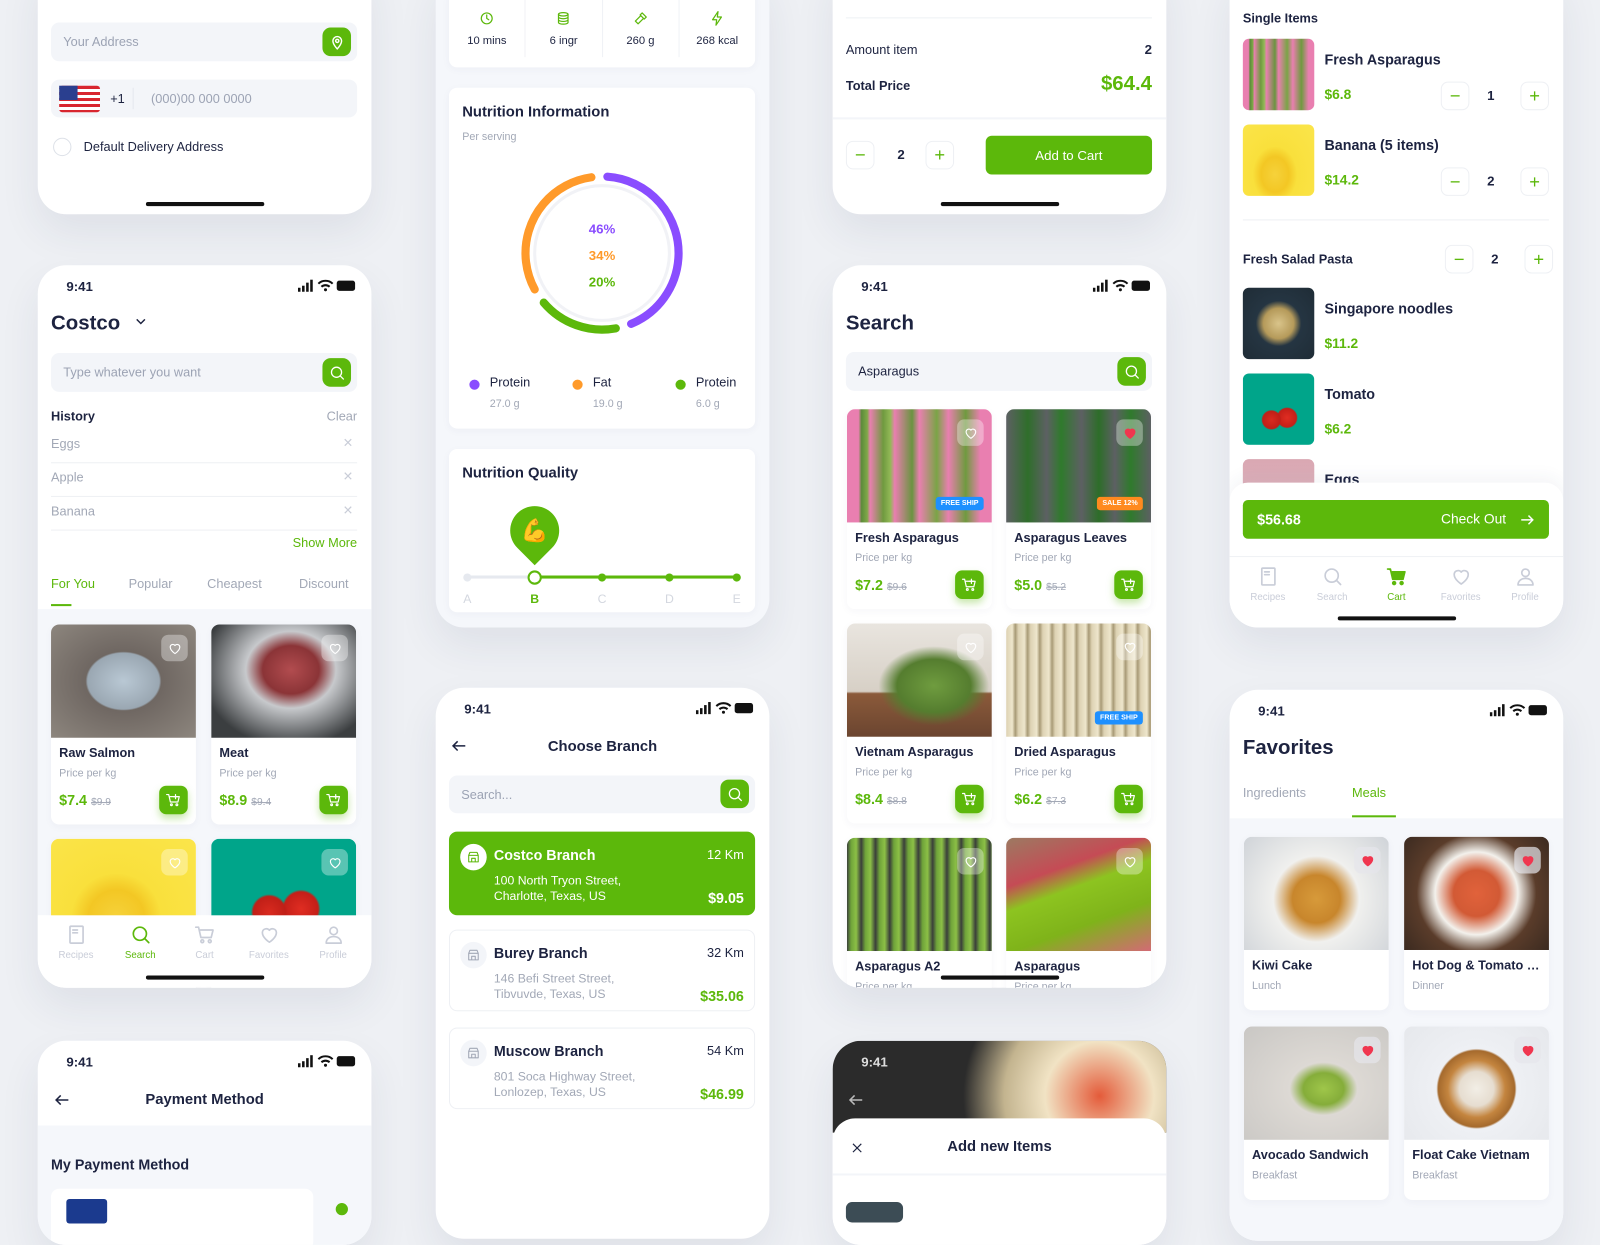  What do you see at coordinates (284, 724) in the screenshot?
I see `product-card: Meat Price per kg $8.9 $9.4` at bounding box center [284, 724].